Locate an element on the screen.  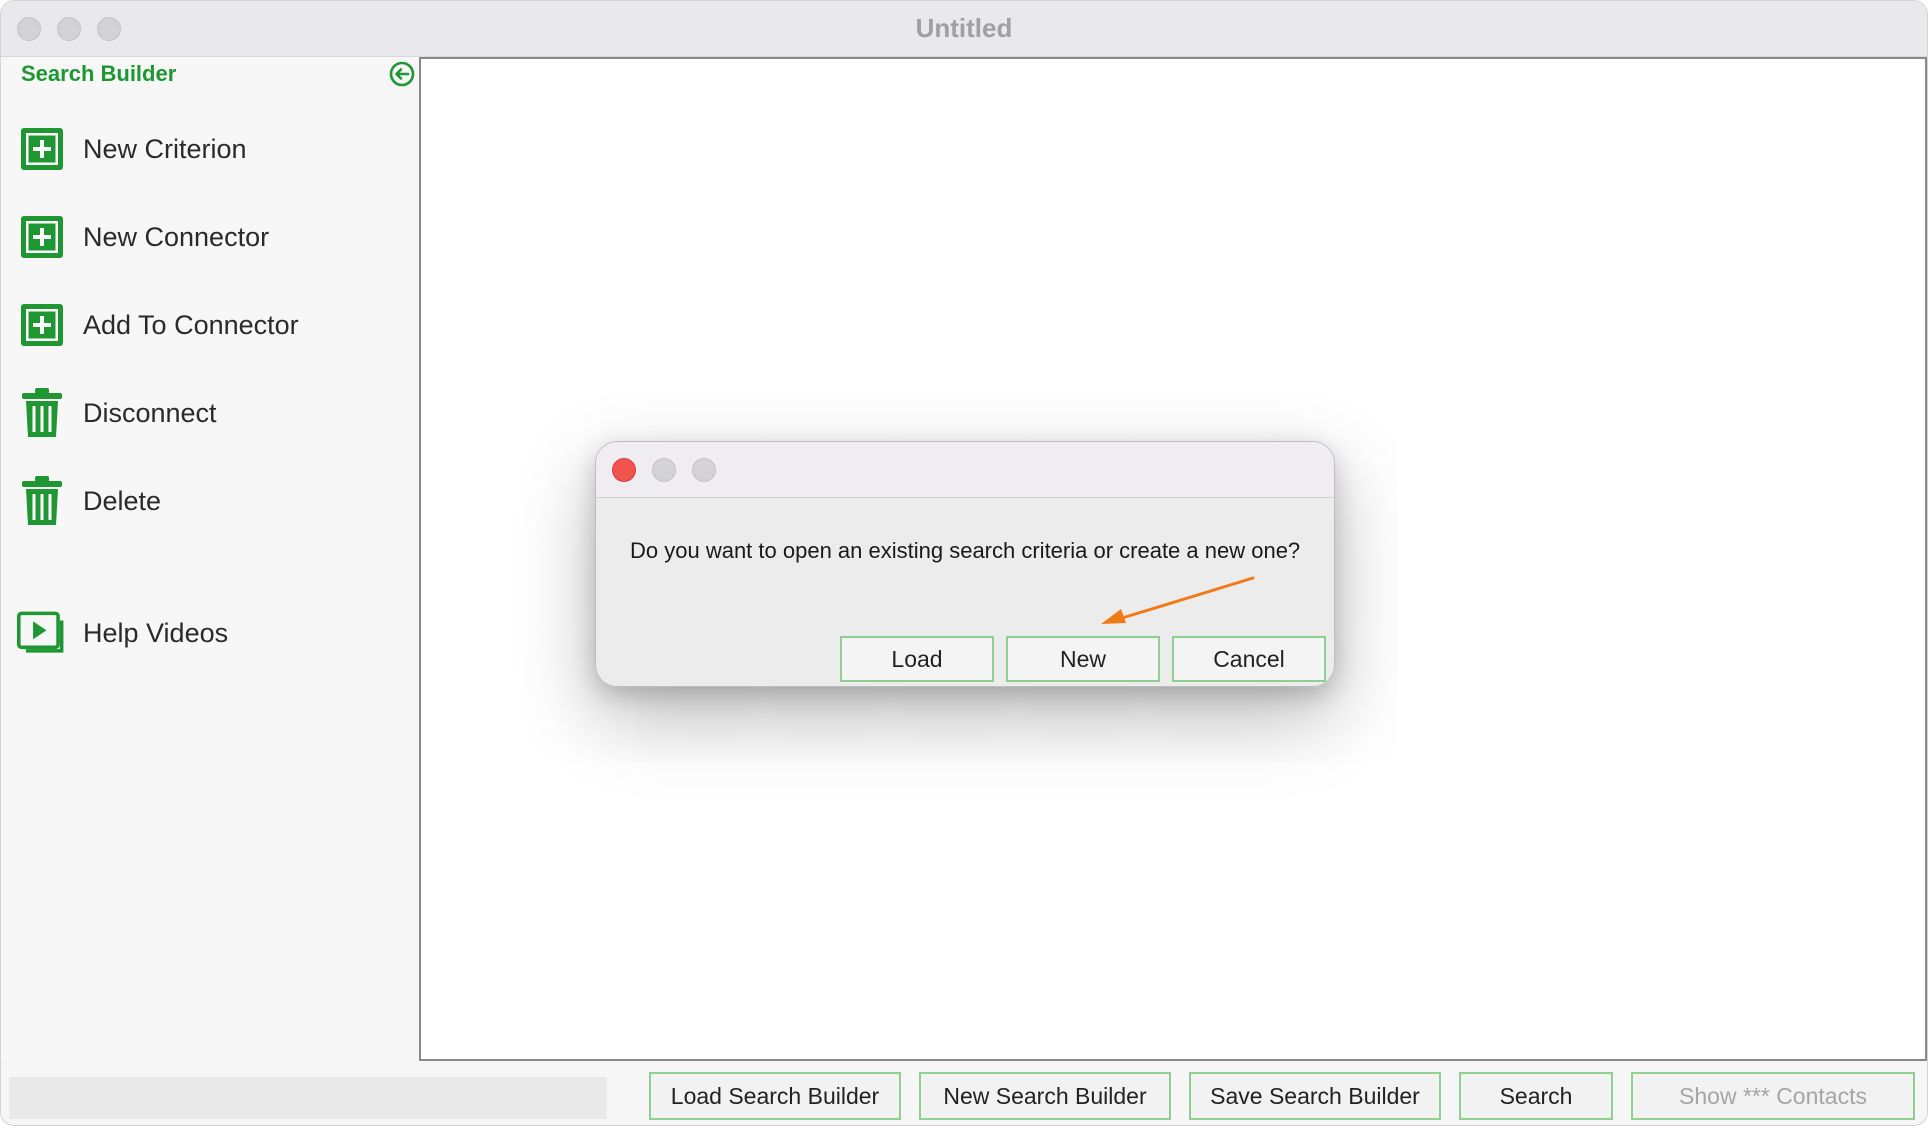
window-title: Untitled is located at coordinates (964, 28).